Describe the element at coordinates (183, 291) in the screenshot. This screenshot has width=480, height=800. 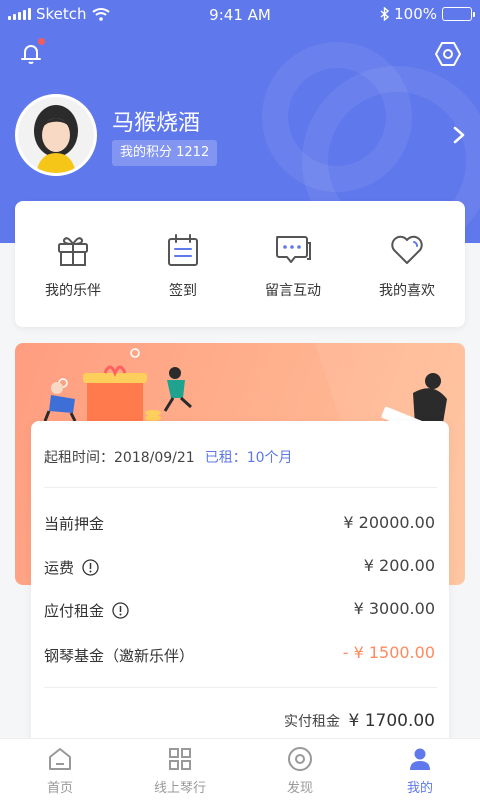
I see `quick-action-label: 签到` at that location.